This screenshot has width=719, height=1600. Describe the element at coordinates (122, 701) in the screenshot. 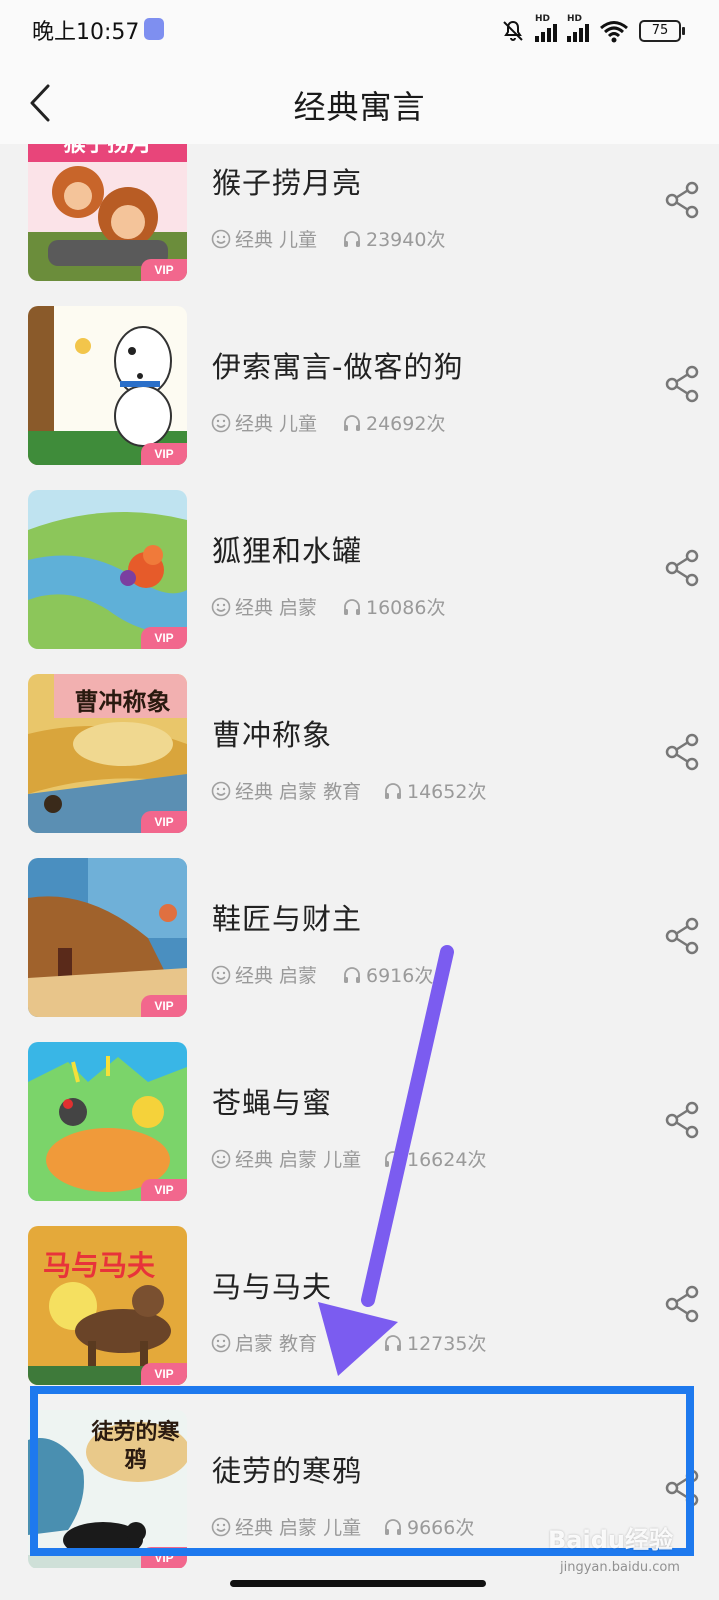

I see `cover-title: 曹冲称象` at that location.